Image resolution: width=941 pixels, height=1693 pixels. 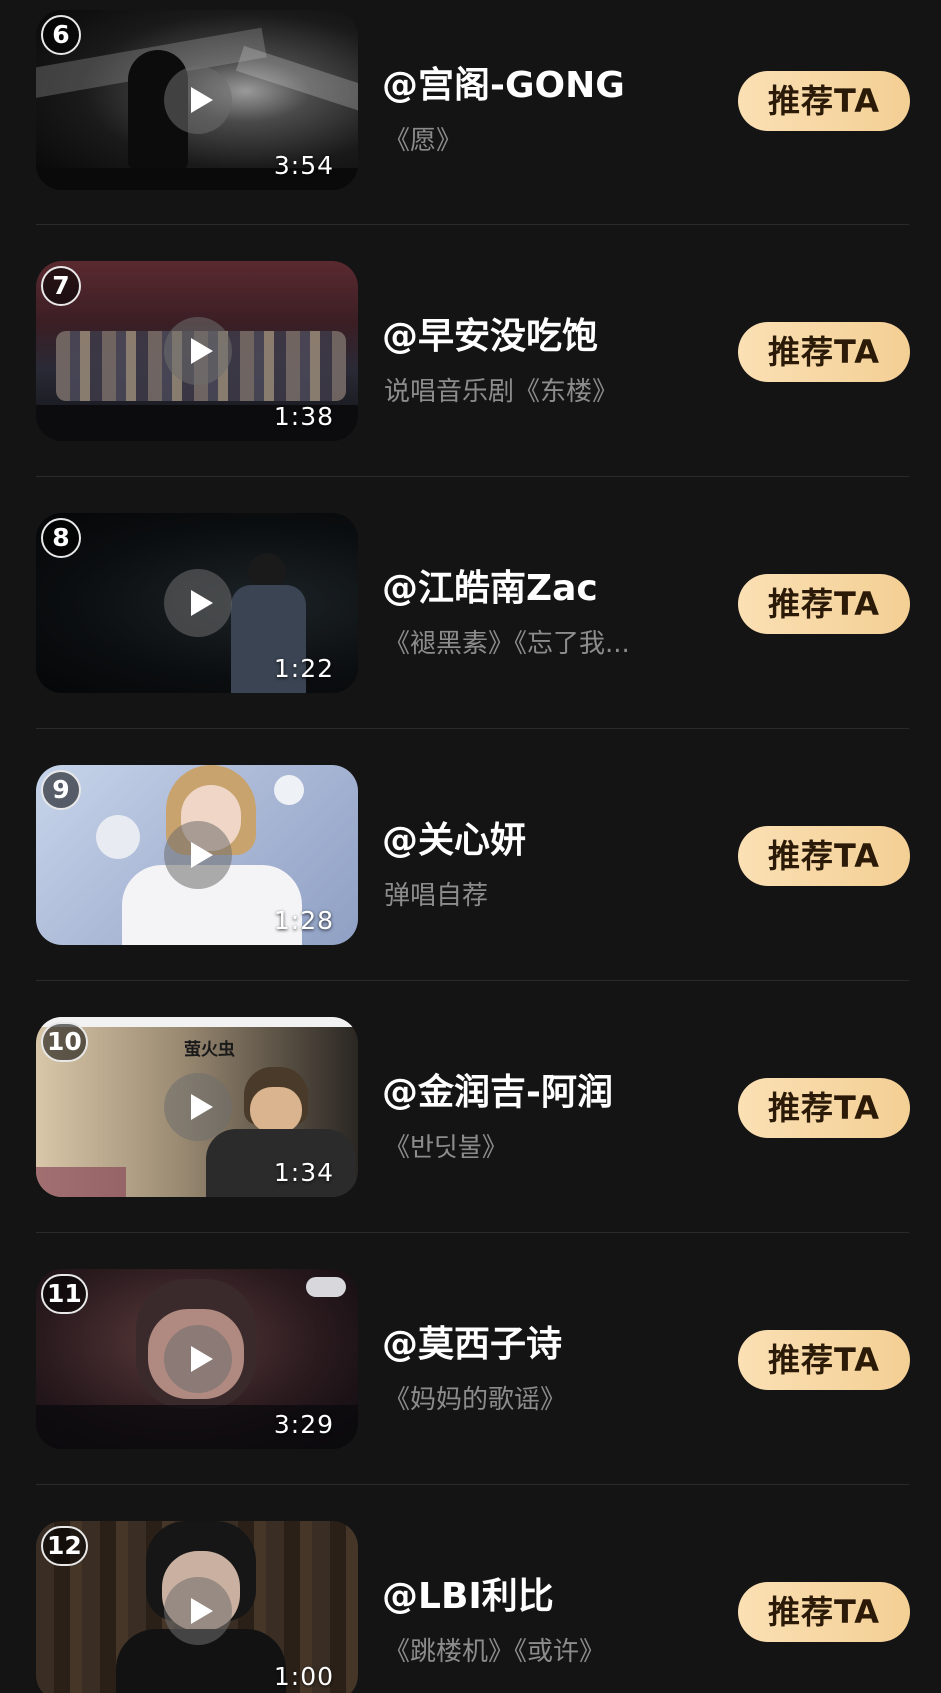 I want to click on video-duration: 1:00, so click(x=303, y=1676).